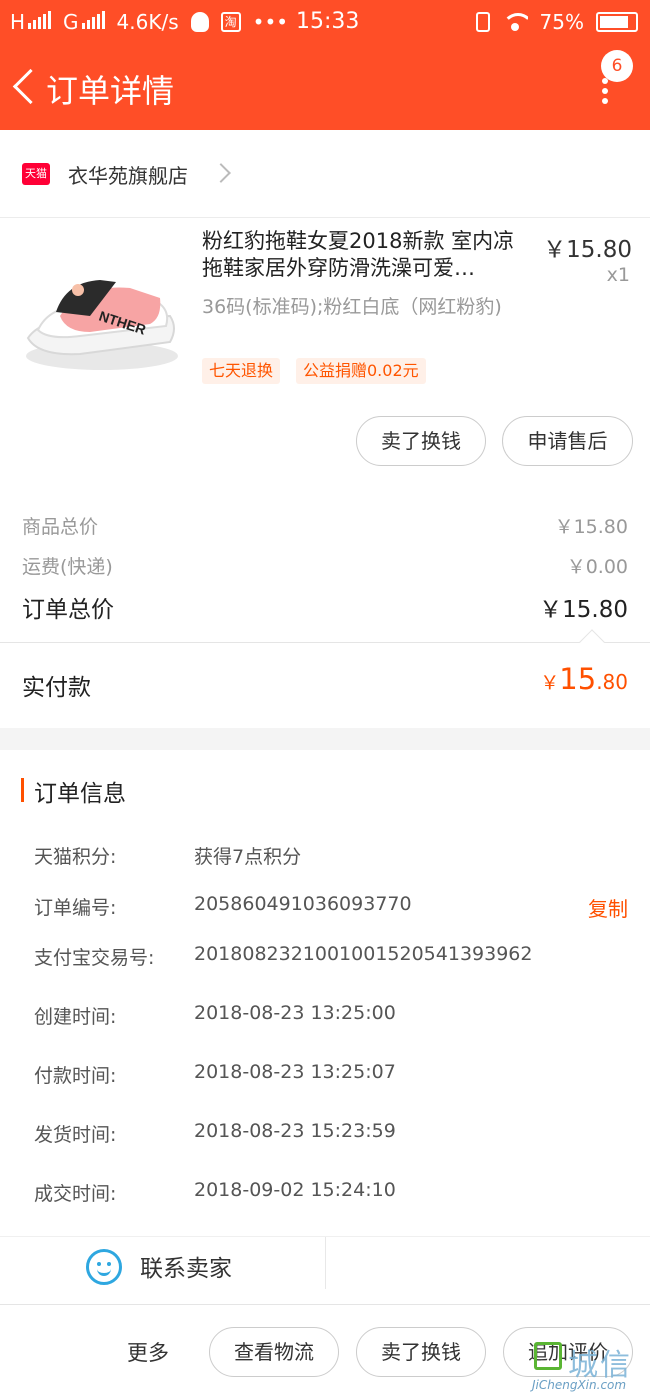  What do you see at coordinates (578, 679) in the screenshot?
I see `paid-integer: 15` at bounding box center [578, 679].